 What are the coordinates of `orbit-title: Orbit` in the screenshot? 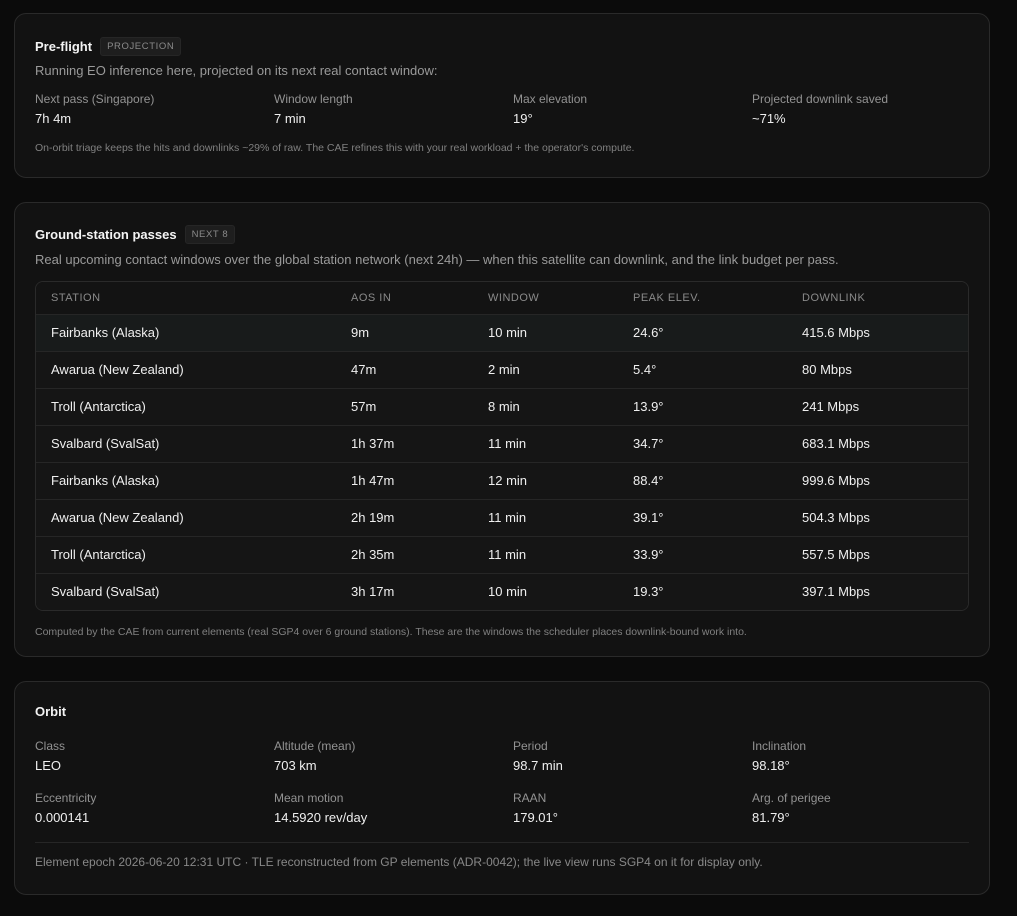 It's located at (51, 711).